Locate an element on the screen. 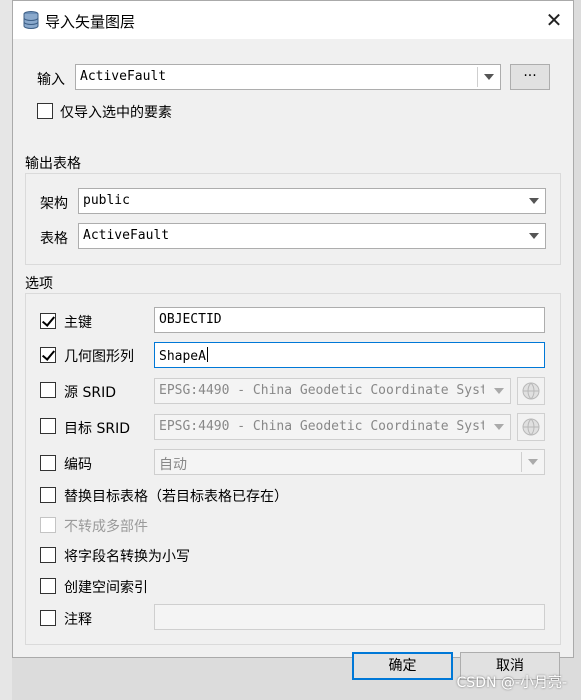 Image resolution: width=581 pixels, height=700 pixels. source-srid-label: 源 SRID is located at coordinates (90, 393).